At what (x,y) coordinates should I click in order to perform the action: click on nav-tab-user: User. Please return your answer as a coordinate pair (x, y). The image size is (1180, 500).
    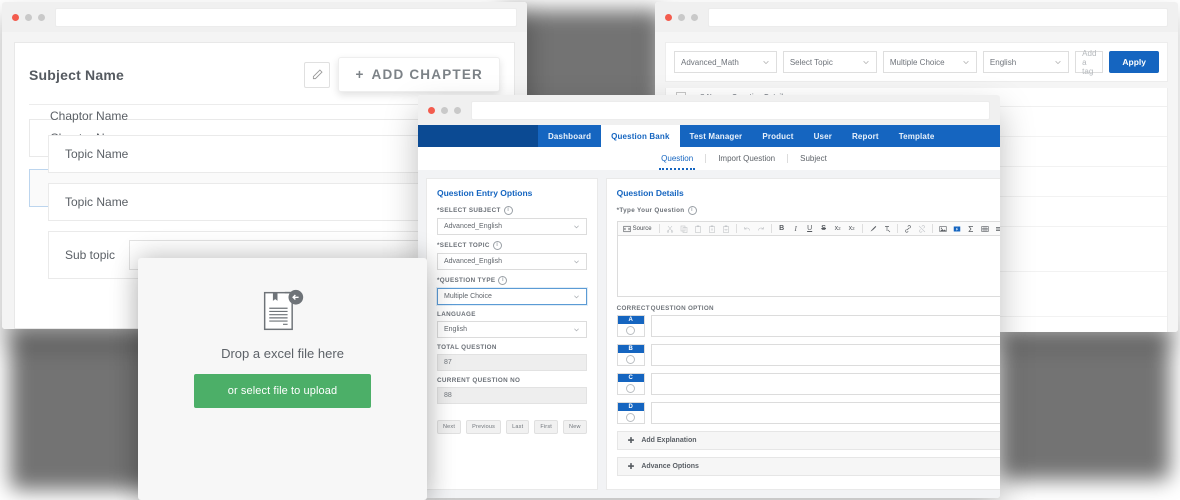
    Looking at the image, I should click on (823, 136).